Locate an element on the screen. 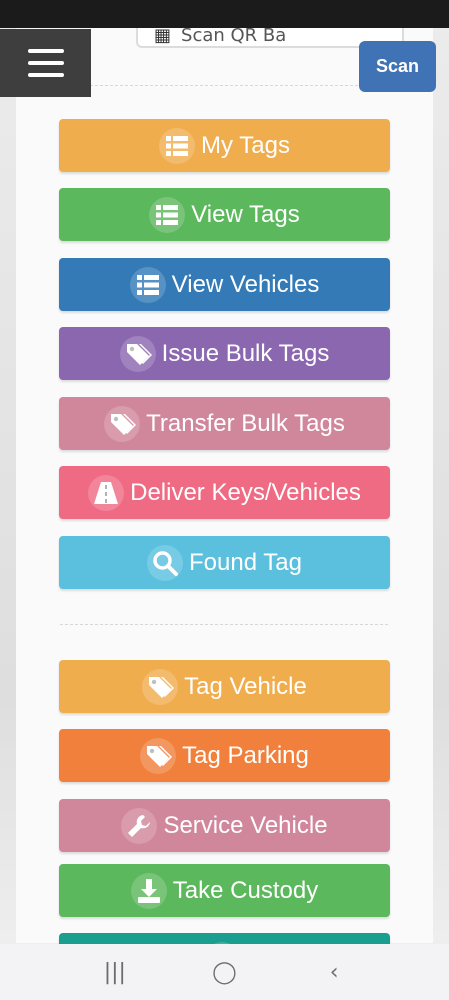  download-icon is located at coordinates (148, 890).